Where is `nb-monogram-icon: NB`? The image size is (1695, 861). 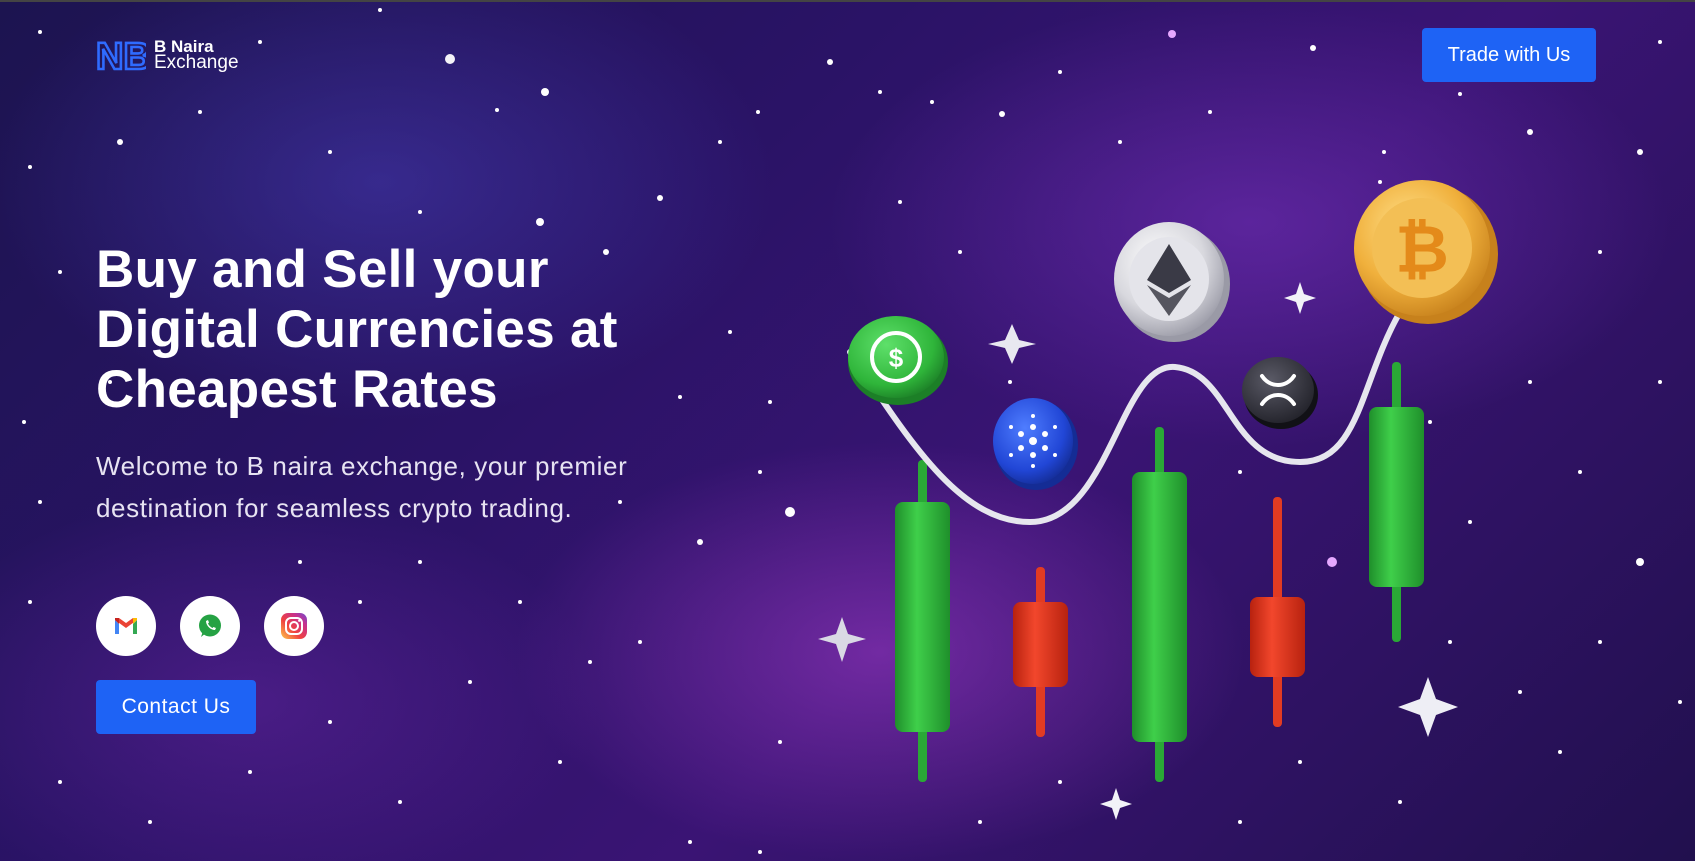 nb-monogram-icon: NB is located at coordinates (121, 55).